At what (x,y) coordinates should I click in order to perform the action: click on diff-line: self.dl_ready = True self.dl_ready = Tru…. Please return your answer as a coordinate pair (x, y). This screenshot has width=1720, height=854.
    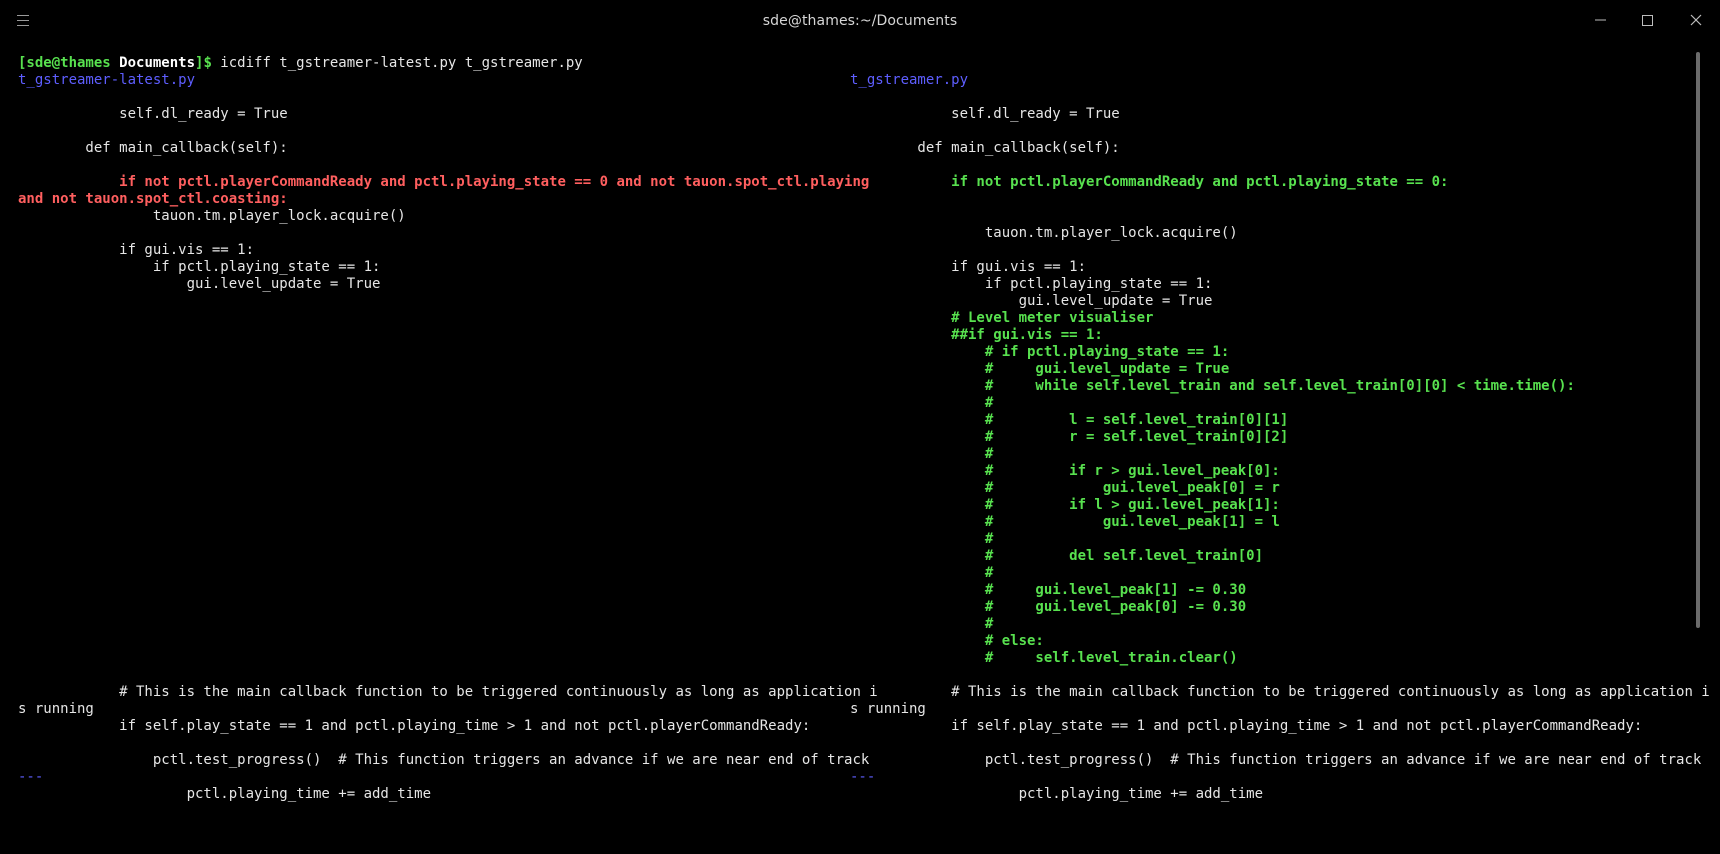
    Looking at the image, I should click on (853, 114).